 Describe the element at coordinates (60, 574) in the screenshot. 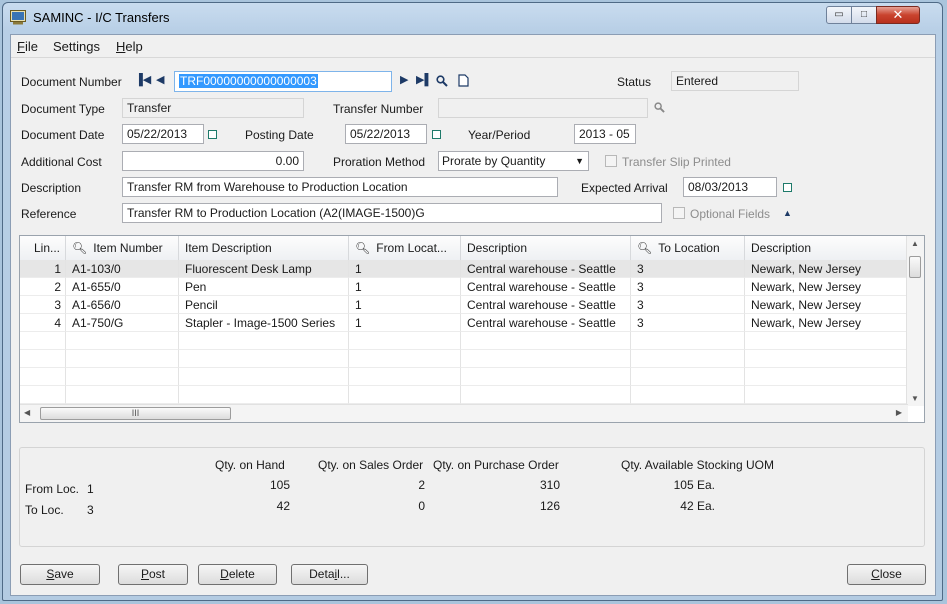

I see `save-button: Save` at that location.